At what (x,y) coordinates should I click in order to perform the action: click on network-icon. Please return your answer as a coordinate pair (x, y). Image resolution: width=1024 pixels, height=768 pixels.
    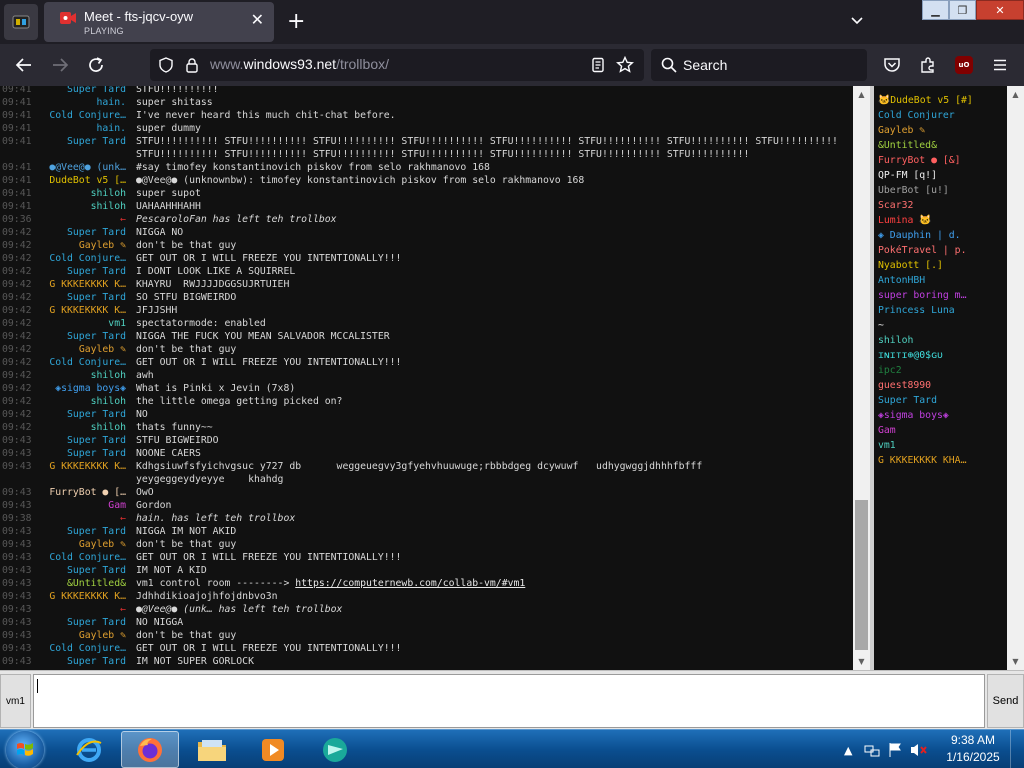
    Looking at the image, I should click on (872, 750).